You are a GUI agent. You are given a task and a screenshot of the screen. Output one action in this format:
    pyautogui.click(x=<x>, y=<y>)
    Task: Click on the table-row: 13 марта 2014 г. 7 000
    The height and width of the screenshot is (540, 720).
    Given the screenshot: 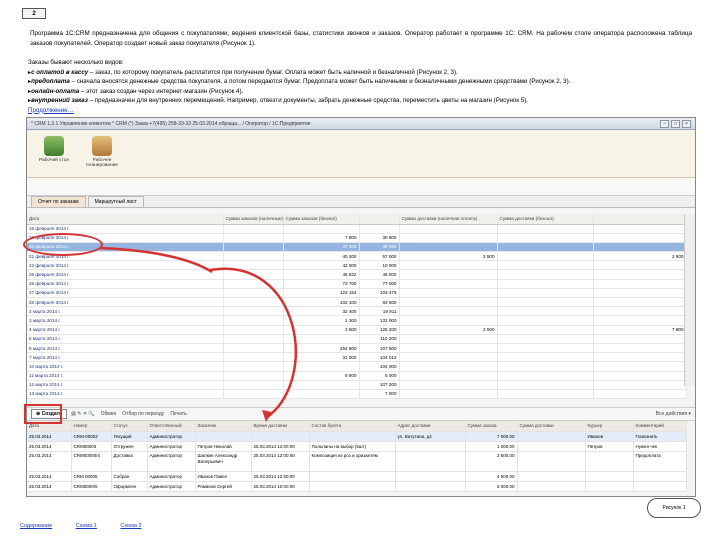 What is the action you would take?
    pyautogui.click(x=357, y=394)
    